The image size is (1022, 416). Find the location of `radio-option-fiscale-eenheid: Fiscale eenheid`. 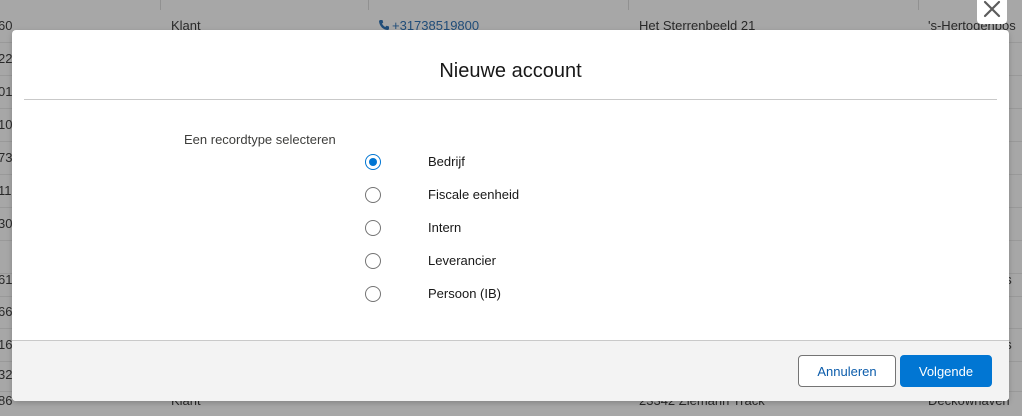

radio-option-fiscale-eenheid: Fiscale eenheid is located at coordinates (515, 198).